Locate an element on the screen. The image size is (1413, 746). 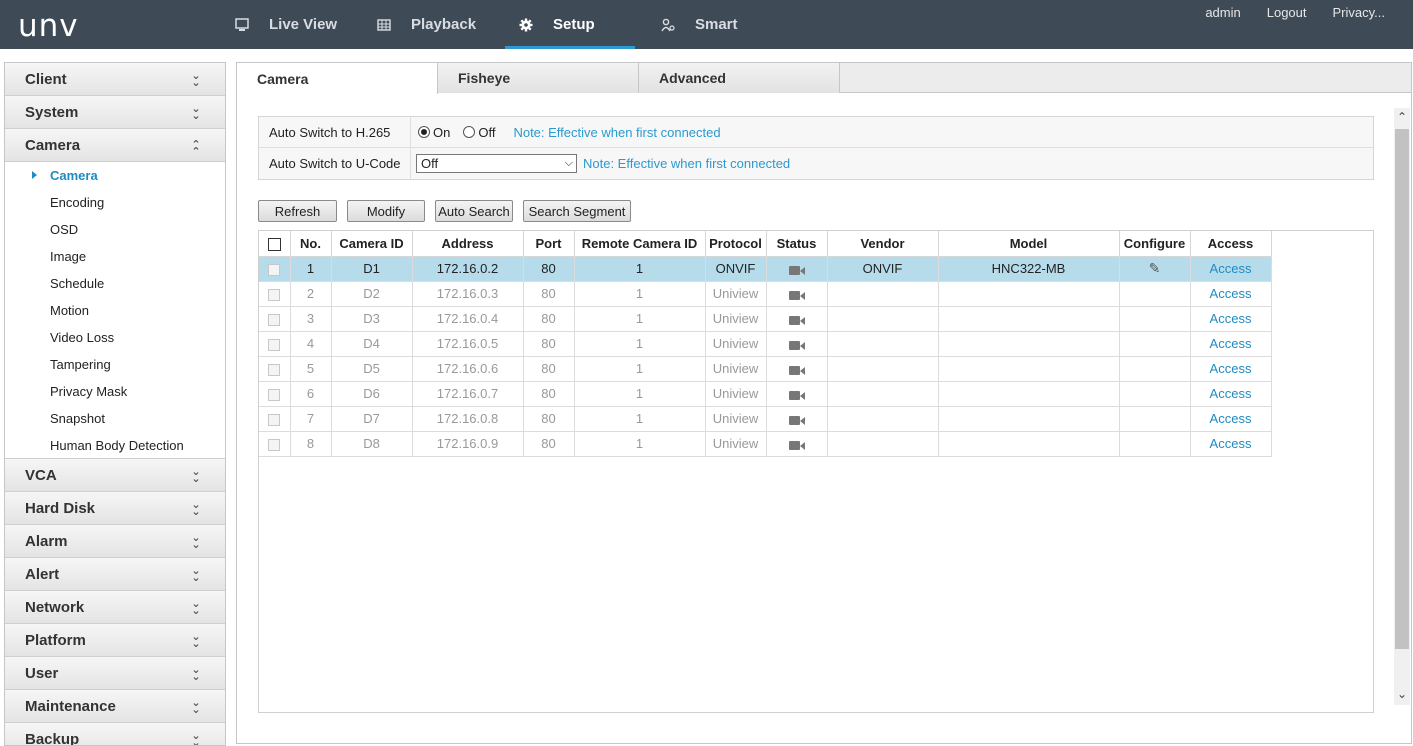
select-all-cell is located at coordinates (275, 244).